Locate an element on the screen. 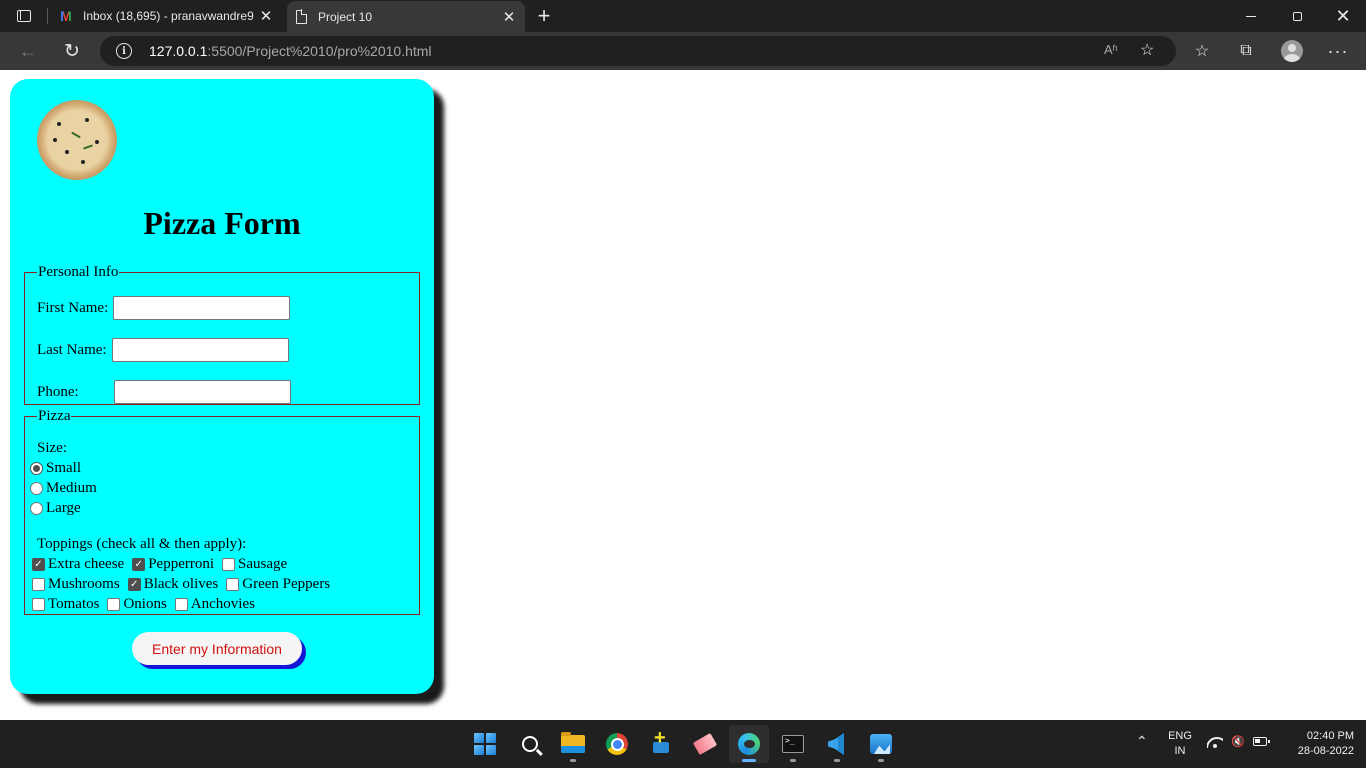  toppings-label: Toppings (check all & then apply): is located at coordinates (142, 544).